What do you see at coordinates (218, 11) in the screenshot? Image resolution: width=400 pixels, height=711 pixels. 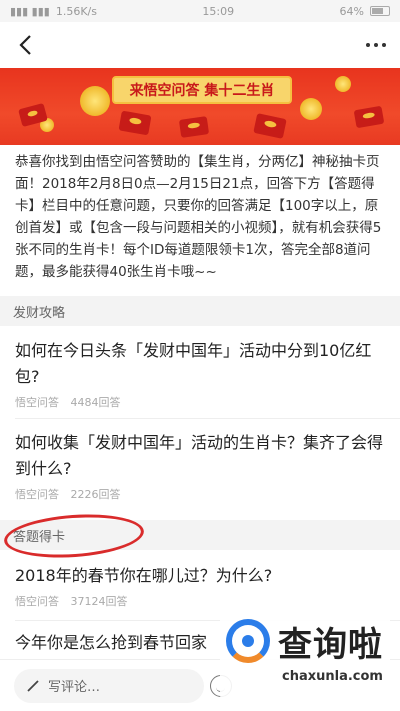 I see `clock: 15:09` at bounding box center [218, 11].